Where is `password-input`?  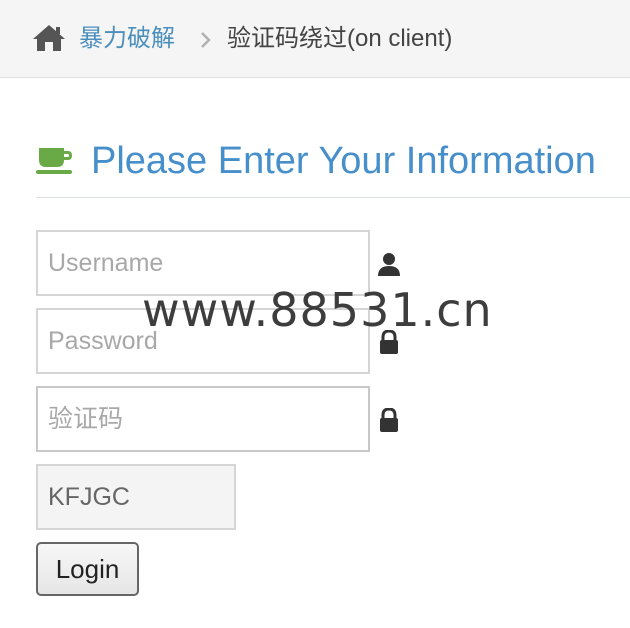 password-input is located at coordinates (203, 341).